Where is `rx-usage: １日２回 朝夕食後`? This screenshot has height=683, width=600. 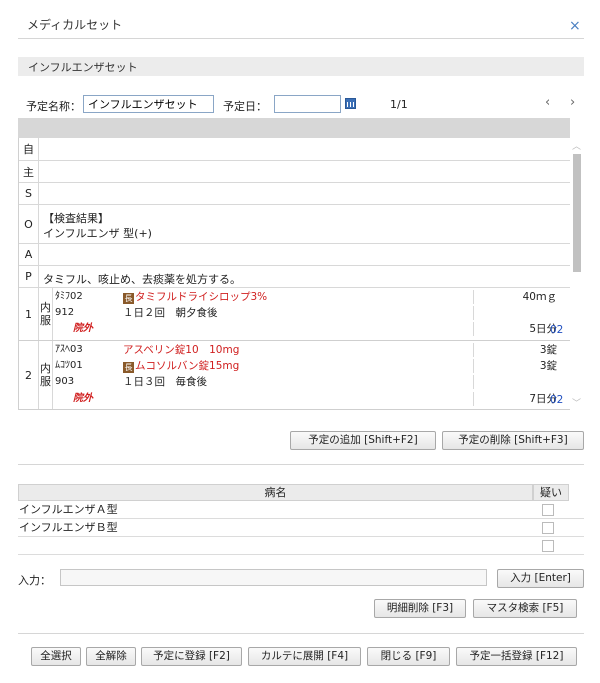
rx-usage: １日２回 朝夕食後 is located at coordinates (170, 313).